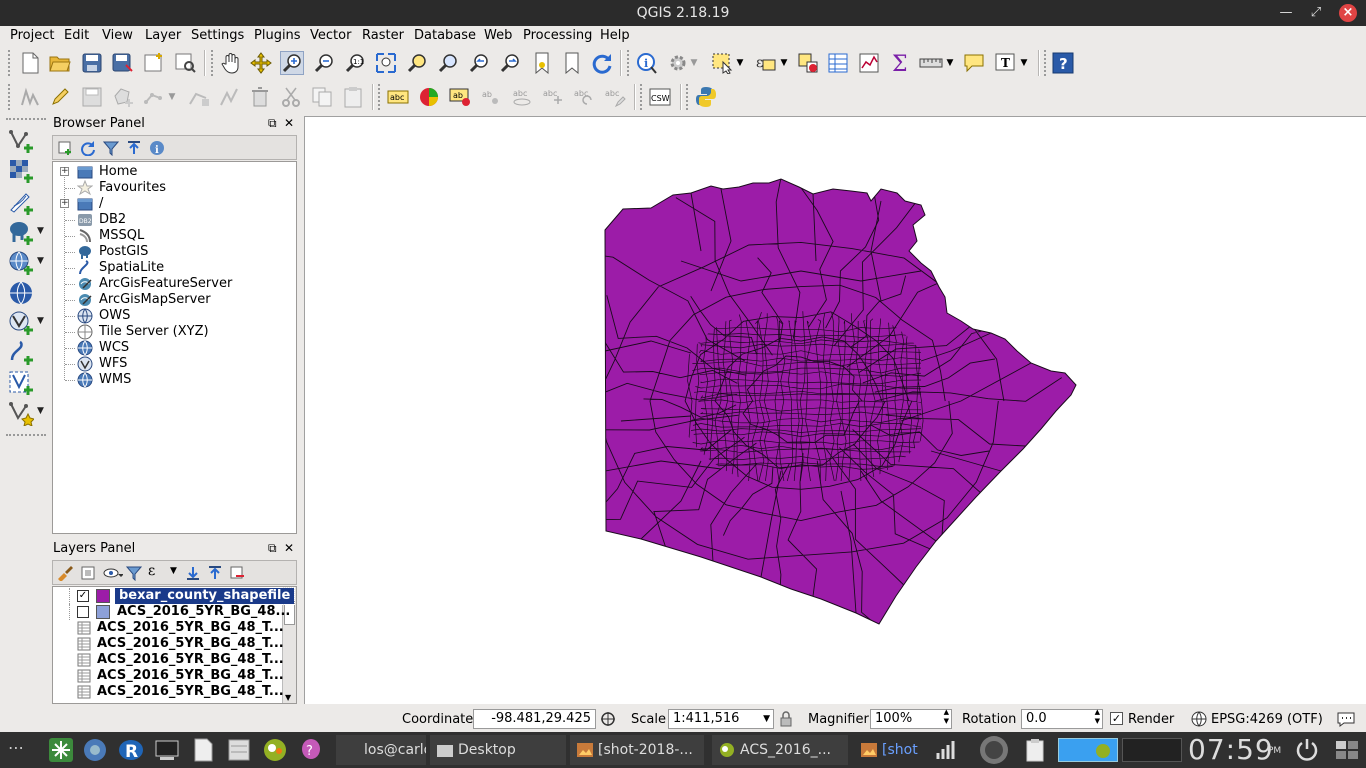 This screenshot has width=1366, height=768. What do you see at coordinates (1088, 750) in the screenshot?
I see `workspace-switcher-active` at bounding box center [1088, 750].